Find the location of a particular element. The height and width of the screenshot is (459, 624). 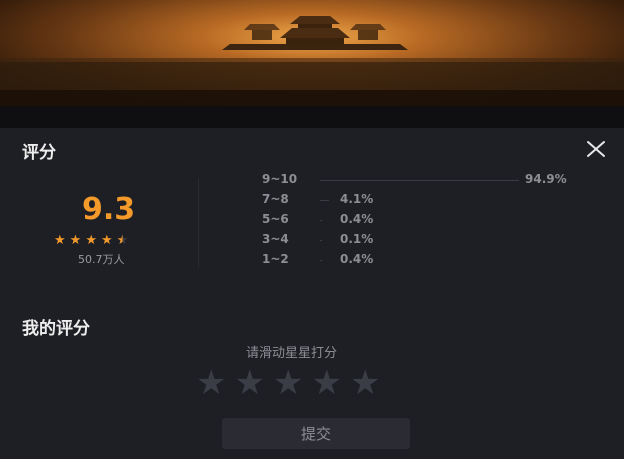

rating-star-input: ★ ★ ★ ★ ★ is located at coordinates (288, 383).